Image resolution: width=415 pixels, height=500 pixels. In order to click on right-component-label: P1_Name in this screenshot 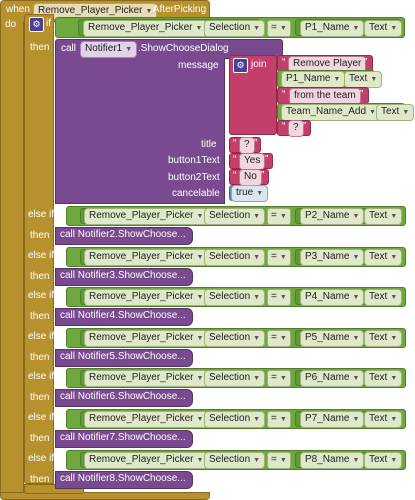, I will do `click(327, 27)`.